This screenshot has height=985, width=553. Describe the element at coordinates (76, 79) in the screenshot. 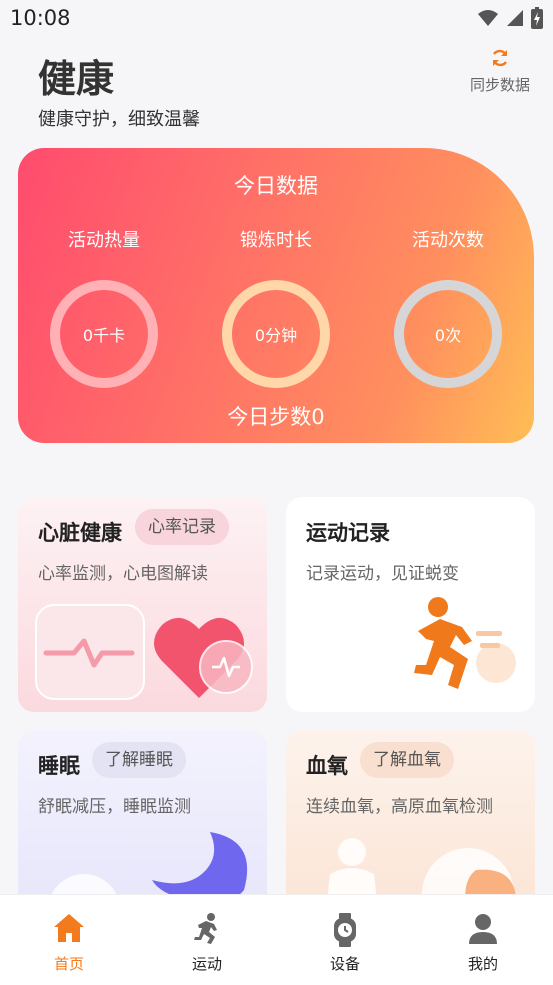

I see `page-title: 健康` at that location.